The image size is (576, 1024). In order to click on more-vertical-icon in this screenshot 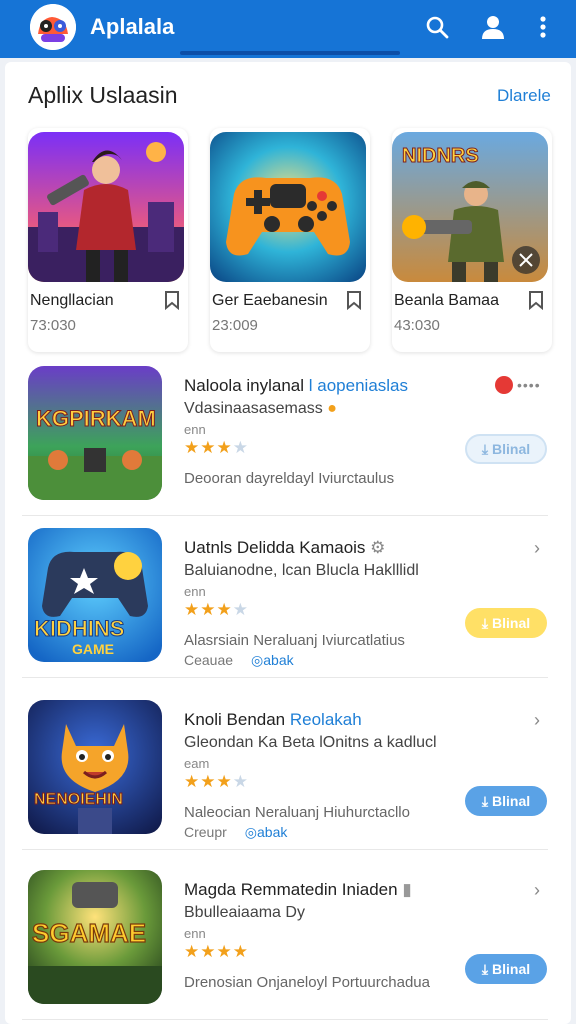, I will do `click(543, 27)`.